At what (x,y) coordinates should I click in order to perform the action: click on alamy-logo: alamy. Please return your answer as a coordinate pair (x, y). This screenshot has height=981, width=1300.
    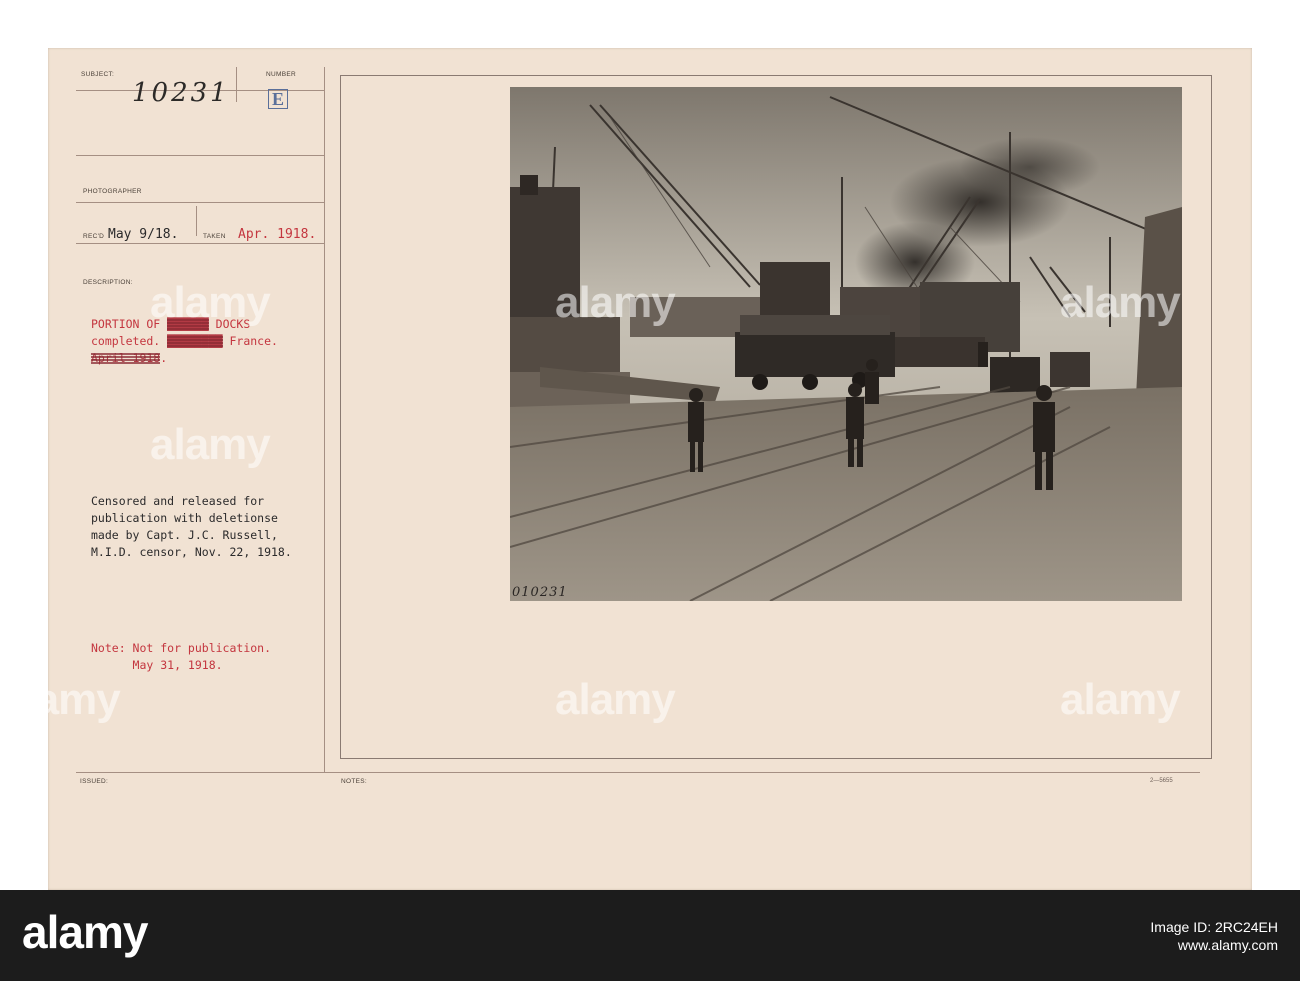
    Looking at the image, I should click on (85, 932).